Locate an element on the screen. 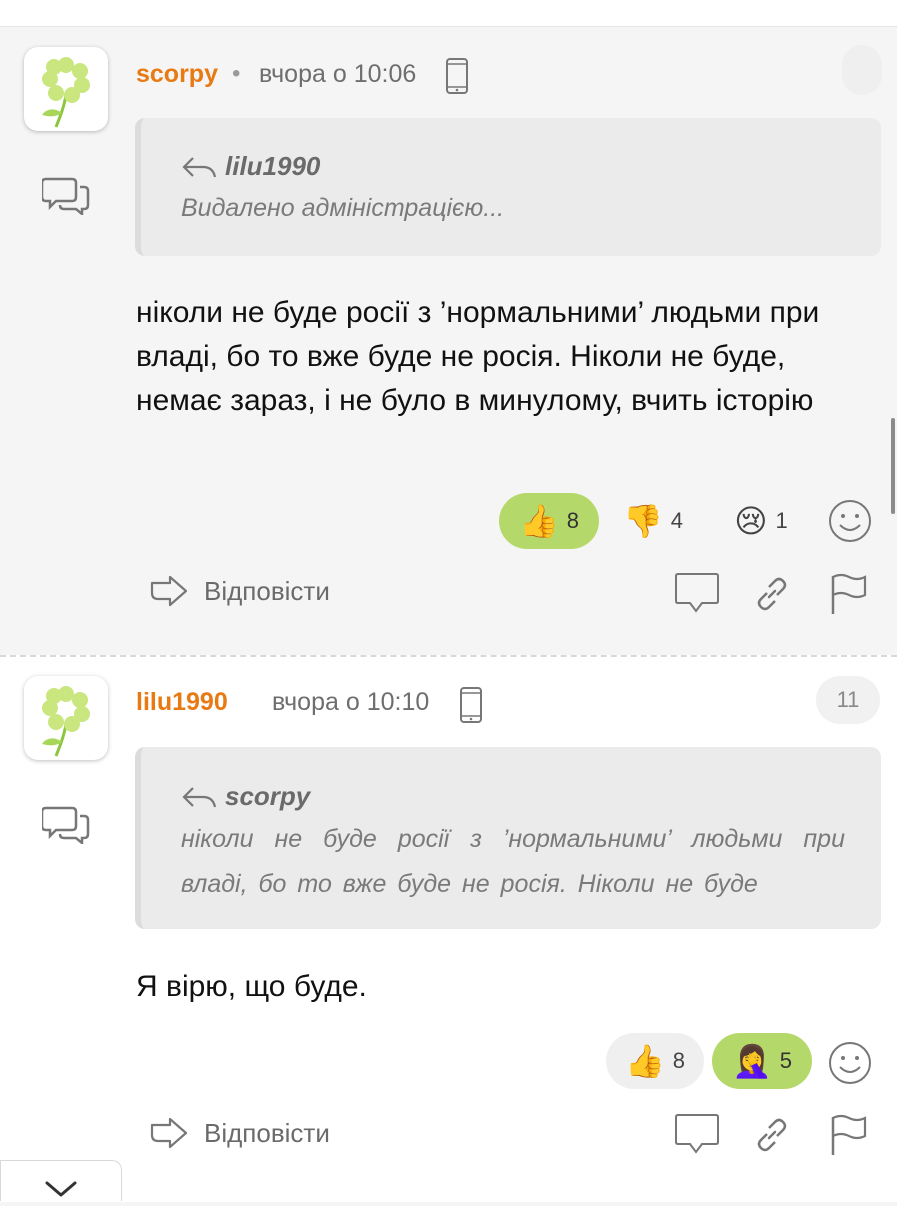 The image size is (897, 1206). chevron-down-icon is located at coordinates (61, 1189).